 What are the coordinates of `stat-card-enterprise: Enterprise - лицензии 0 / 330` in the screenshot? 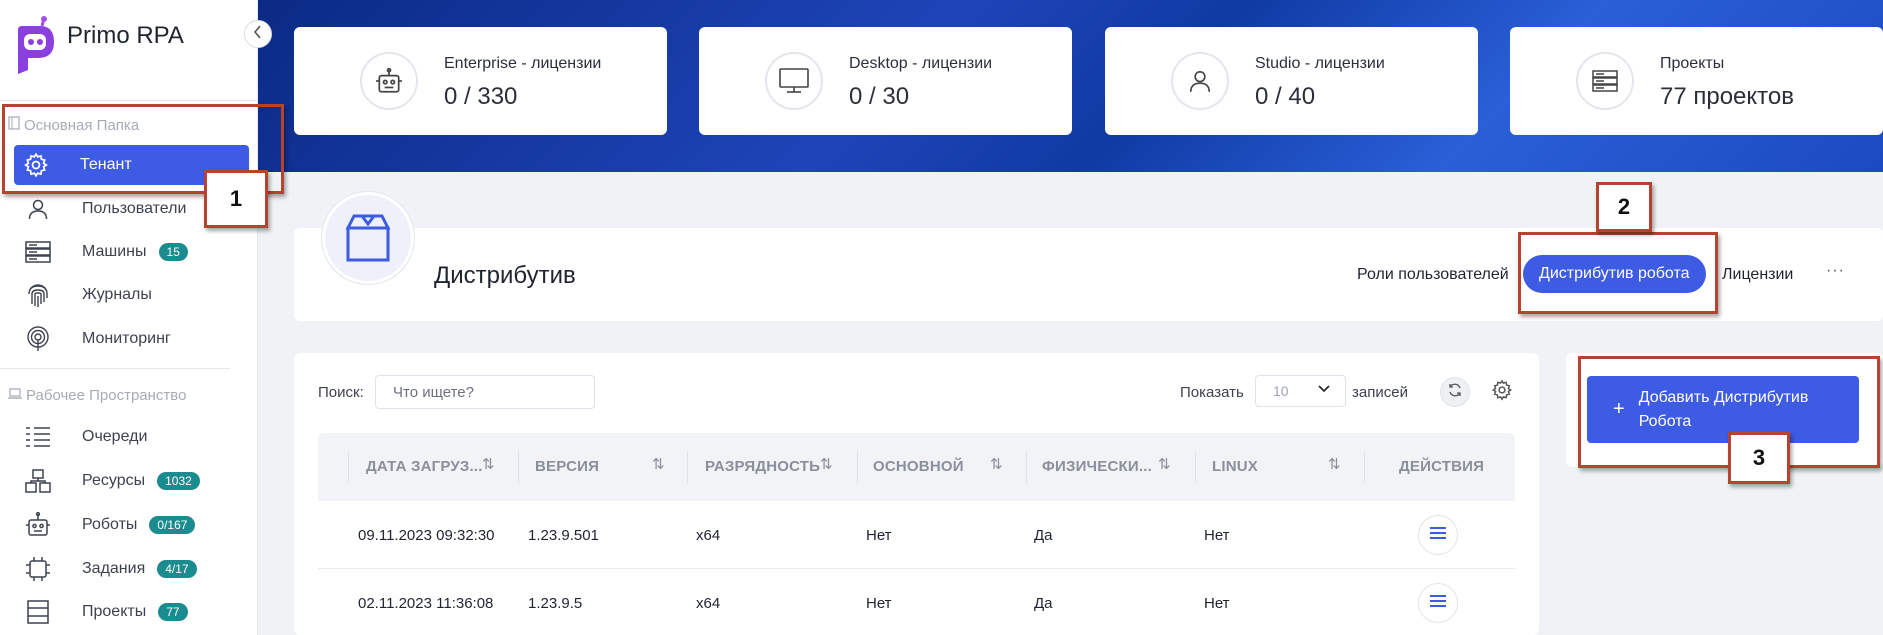 It's located at (480, 81).